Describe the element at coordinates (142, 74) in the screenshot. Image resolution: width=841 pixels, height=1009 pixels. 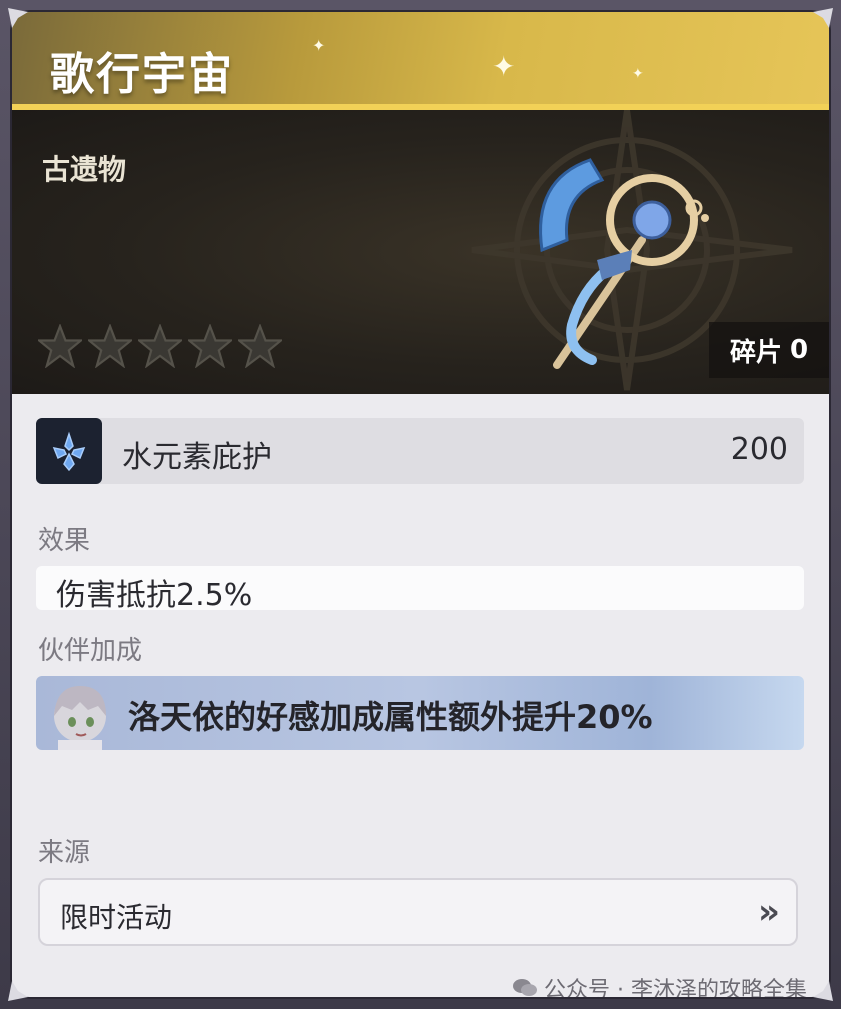
I see `item-title: 歌行宇宙` at that location.